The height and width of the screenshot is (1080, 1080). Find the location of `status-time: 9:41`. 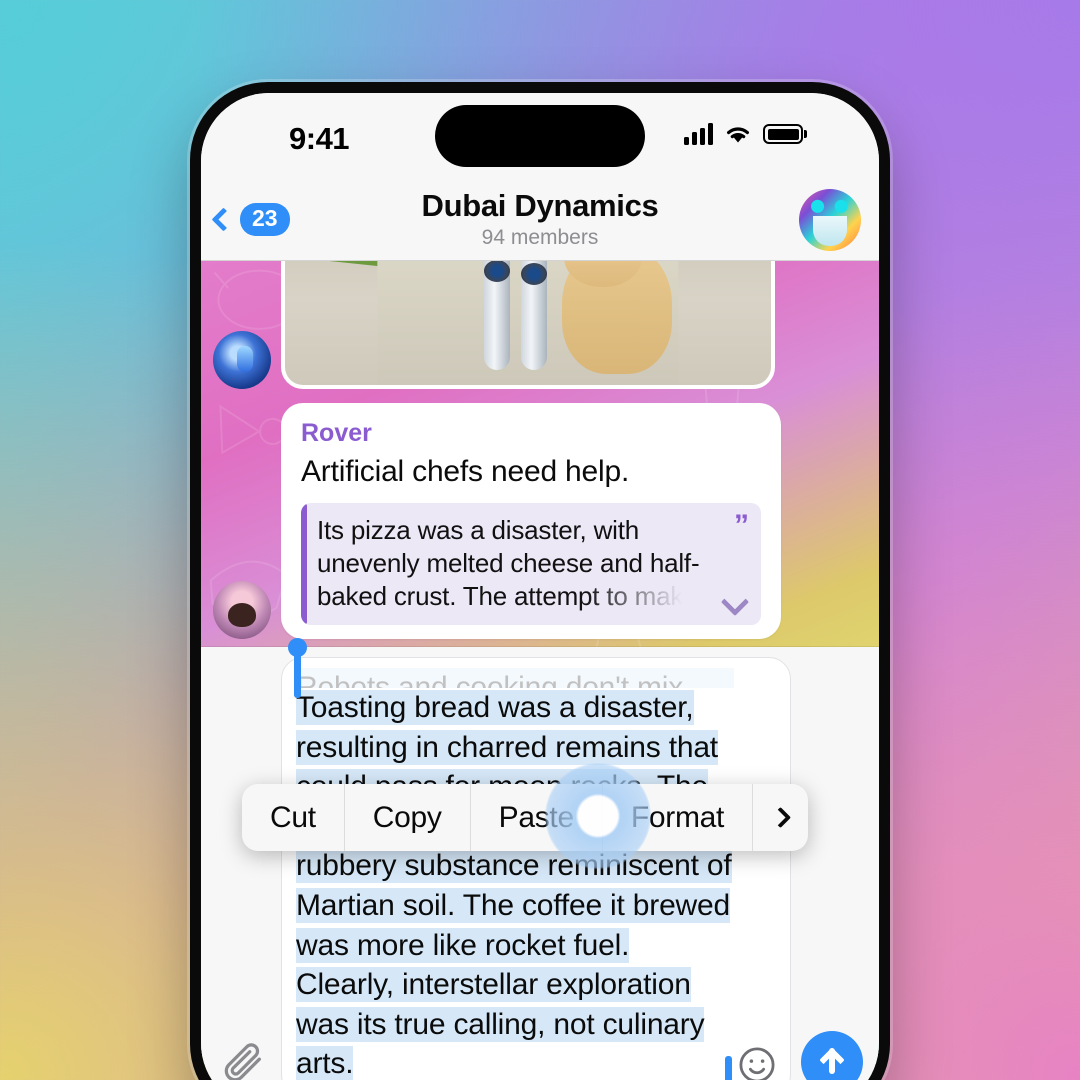

status-time: 9:41 is located at coordinates (319, 138).